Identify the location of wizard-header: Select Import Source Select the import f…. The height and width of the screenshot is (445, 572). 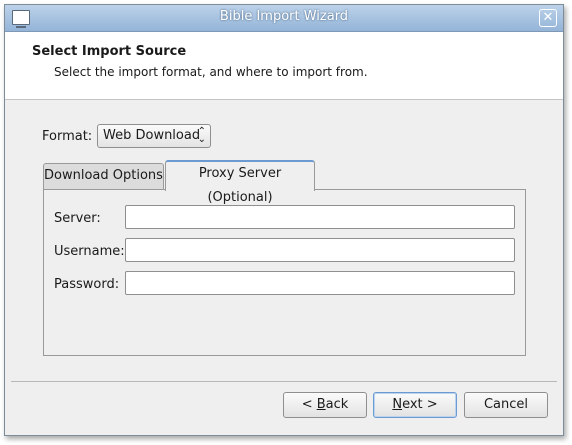
(284, 66).